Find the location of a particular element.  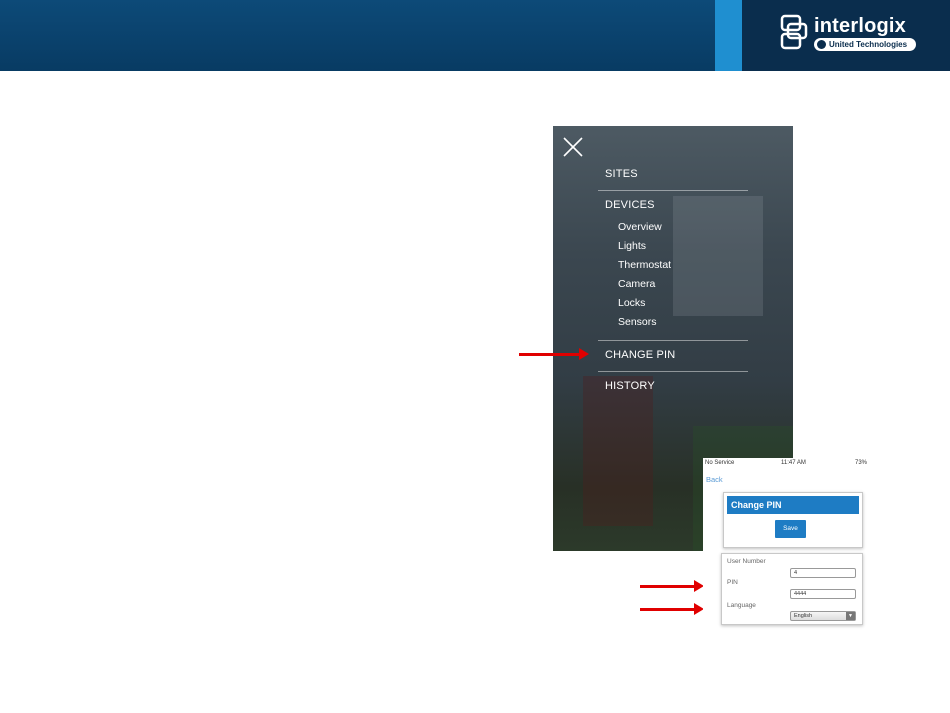

brand-name: interlogix is located at coordinates (860, 26).